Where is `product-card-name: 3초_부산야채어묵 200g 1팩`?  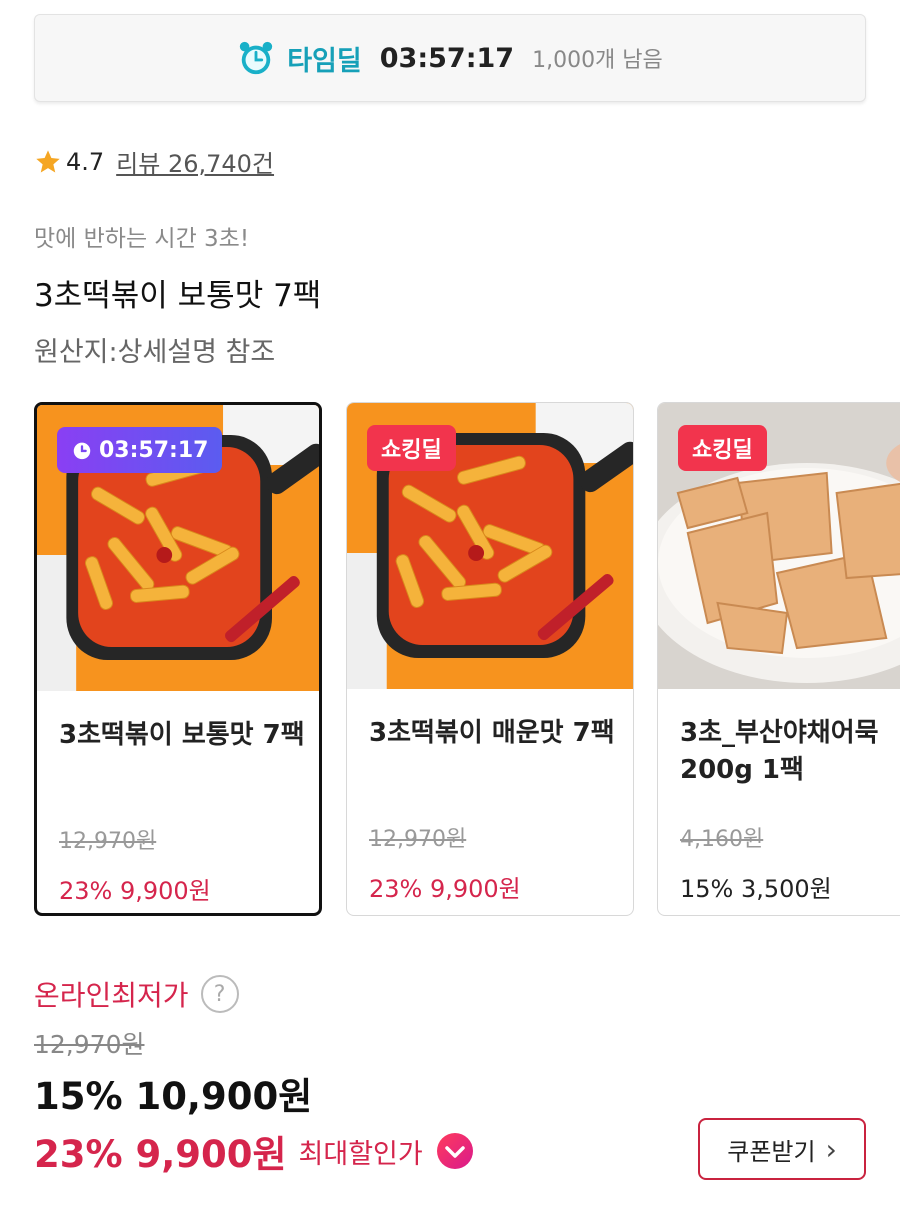 product-card-name: 3초_부산야채어묵 200g 1팩 is located at coordinates (779, 751).